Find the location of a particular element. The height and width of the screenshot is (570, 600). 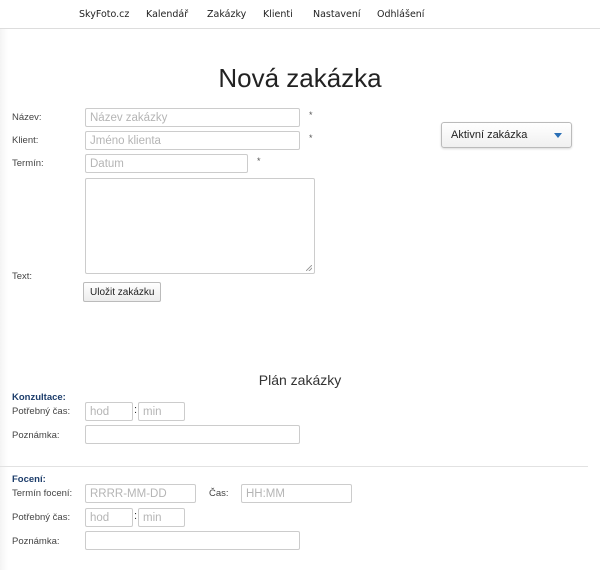

term-date-input is located at coordinates (166, 163).